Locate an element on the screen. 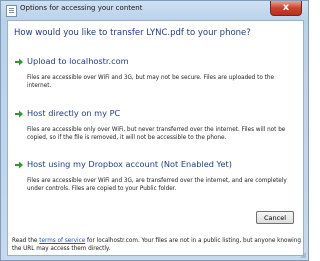 The width and height of the screenshot is (320, 261). title-bar: Options for accessing your content x is located at coordinates (154, 10).